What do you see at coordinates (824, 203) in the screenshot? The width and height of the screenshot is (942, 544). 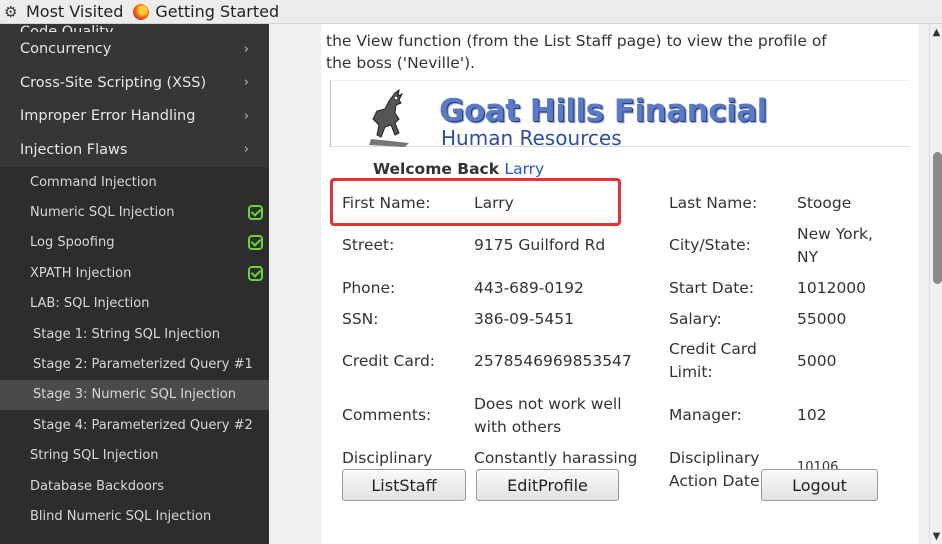 I see `last-name-value: Stooge` at bounding box center [824, 203].